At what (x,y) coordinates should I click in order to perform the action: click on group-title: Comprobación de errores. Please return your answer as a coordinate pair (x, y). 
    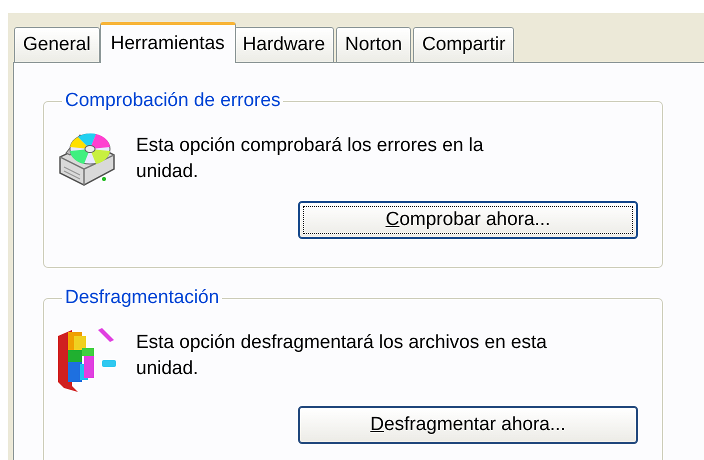
    Looking at the image, I should click on (173, 101).